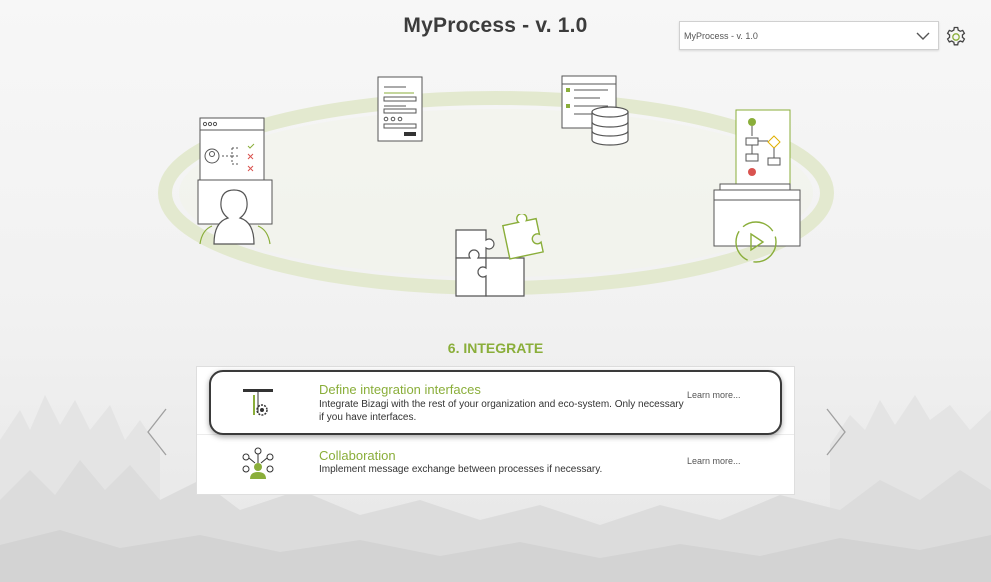  I want to click on chevron-right-icon, so click(836, 432).